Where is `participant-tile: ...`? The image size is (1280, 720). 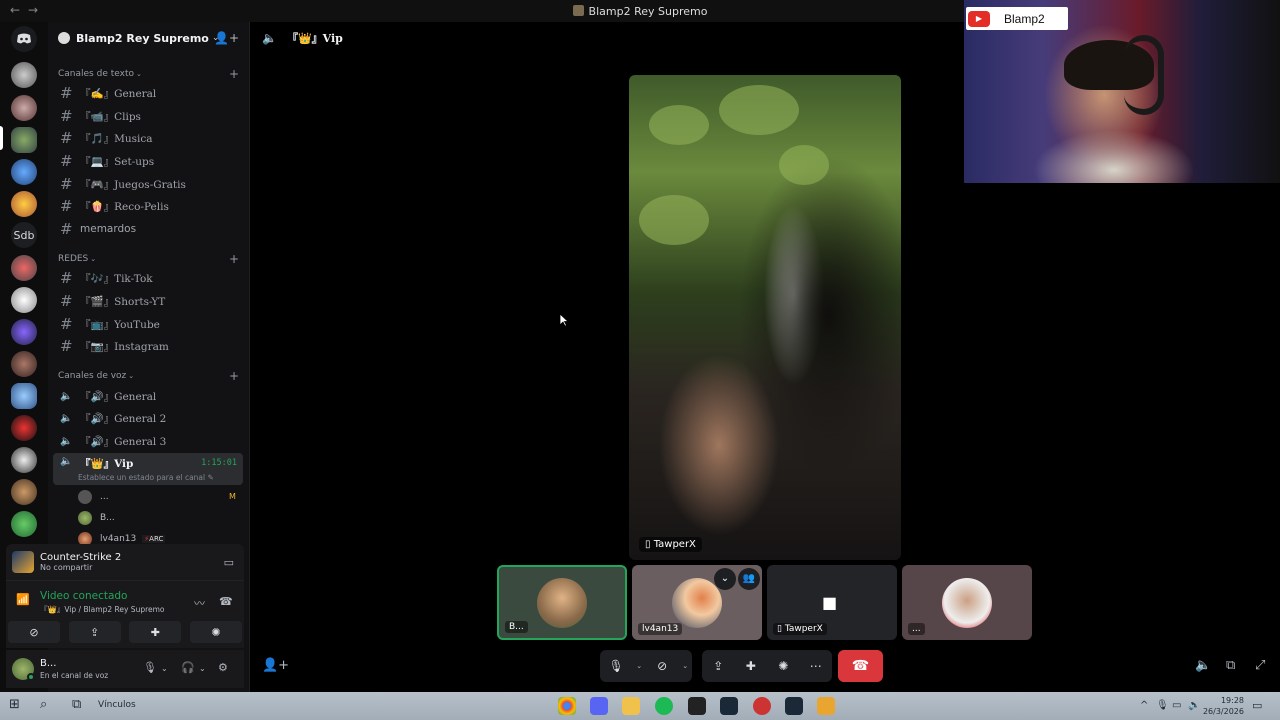 participant-tile: ... is located at coordinates (967, 602).